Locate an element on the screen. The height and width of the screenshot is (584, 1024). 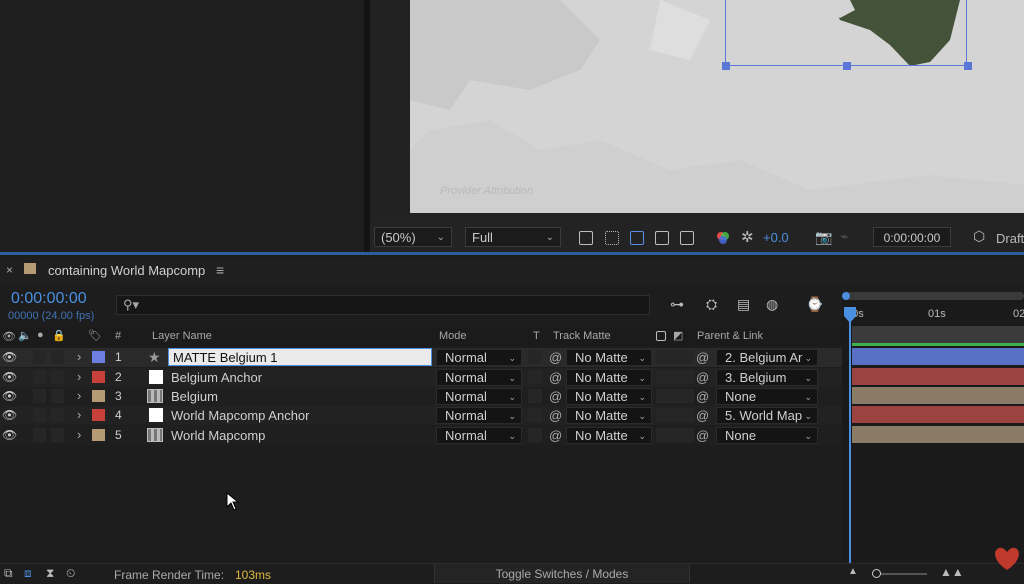
mask-visibility-icon is located at coordinates (637, 238).